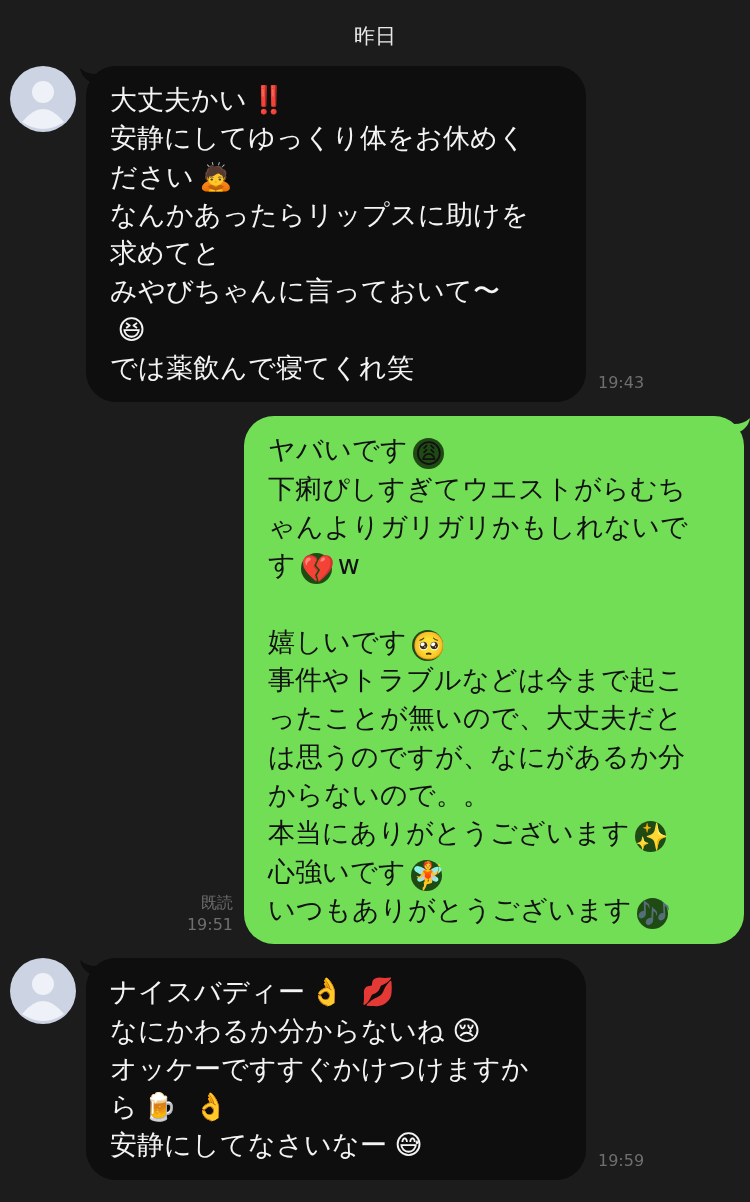 This screenshot has height=1202, width=750. Describe the element at coordinates (375, 36) in the screenshot. I see `date-label: 昨日` at that location.